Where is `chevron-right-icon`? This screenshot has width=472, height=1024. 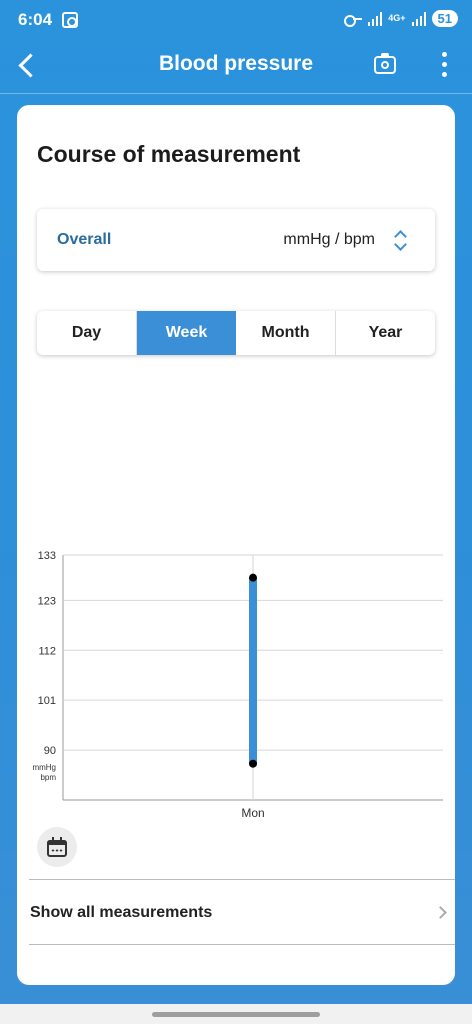 chevron-right-icon is located at coordinates (440, 912).